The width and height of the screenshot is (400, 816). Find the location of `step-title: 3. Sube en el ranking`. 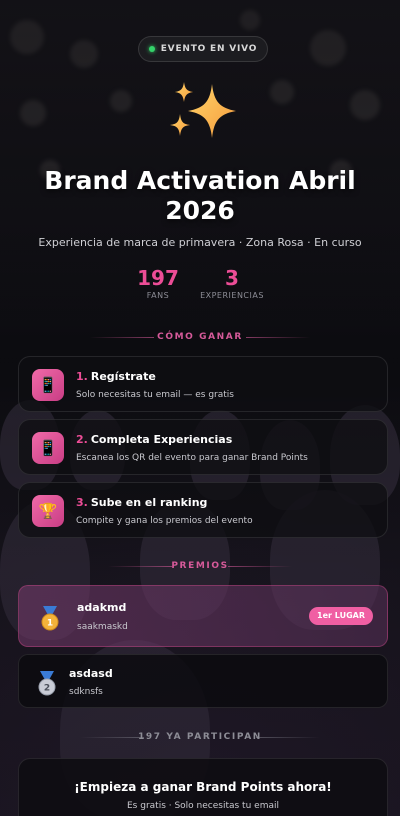

step-title: 3. Sube en el ranking is located at coordinates (142, 502).